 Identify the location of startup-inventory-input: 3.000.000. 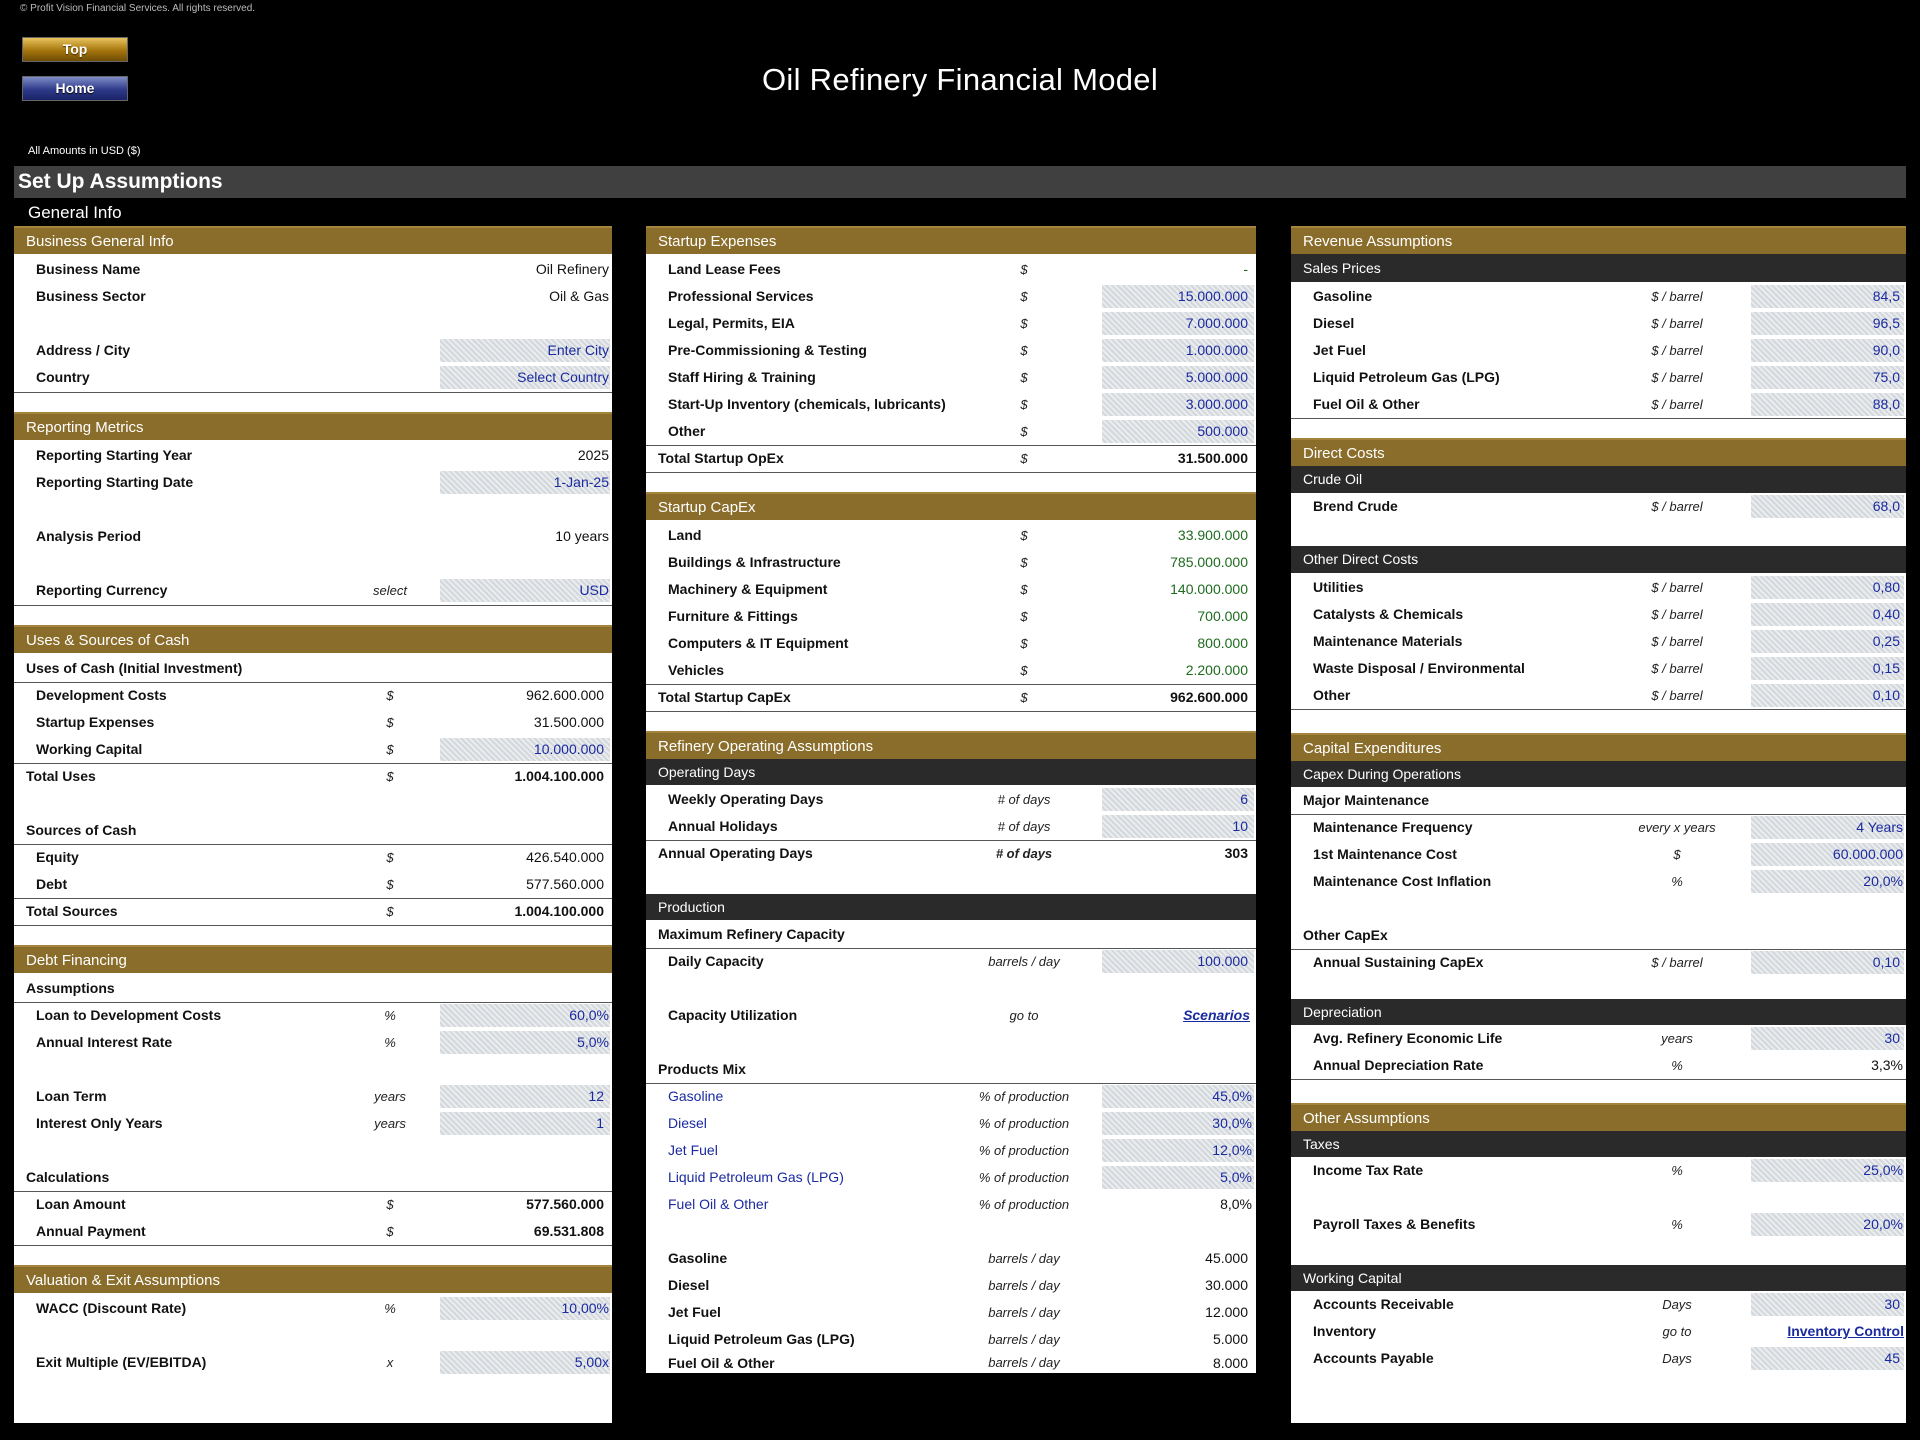
(1217, 404).